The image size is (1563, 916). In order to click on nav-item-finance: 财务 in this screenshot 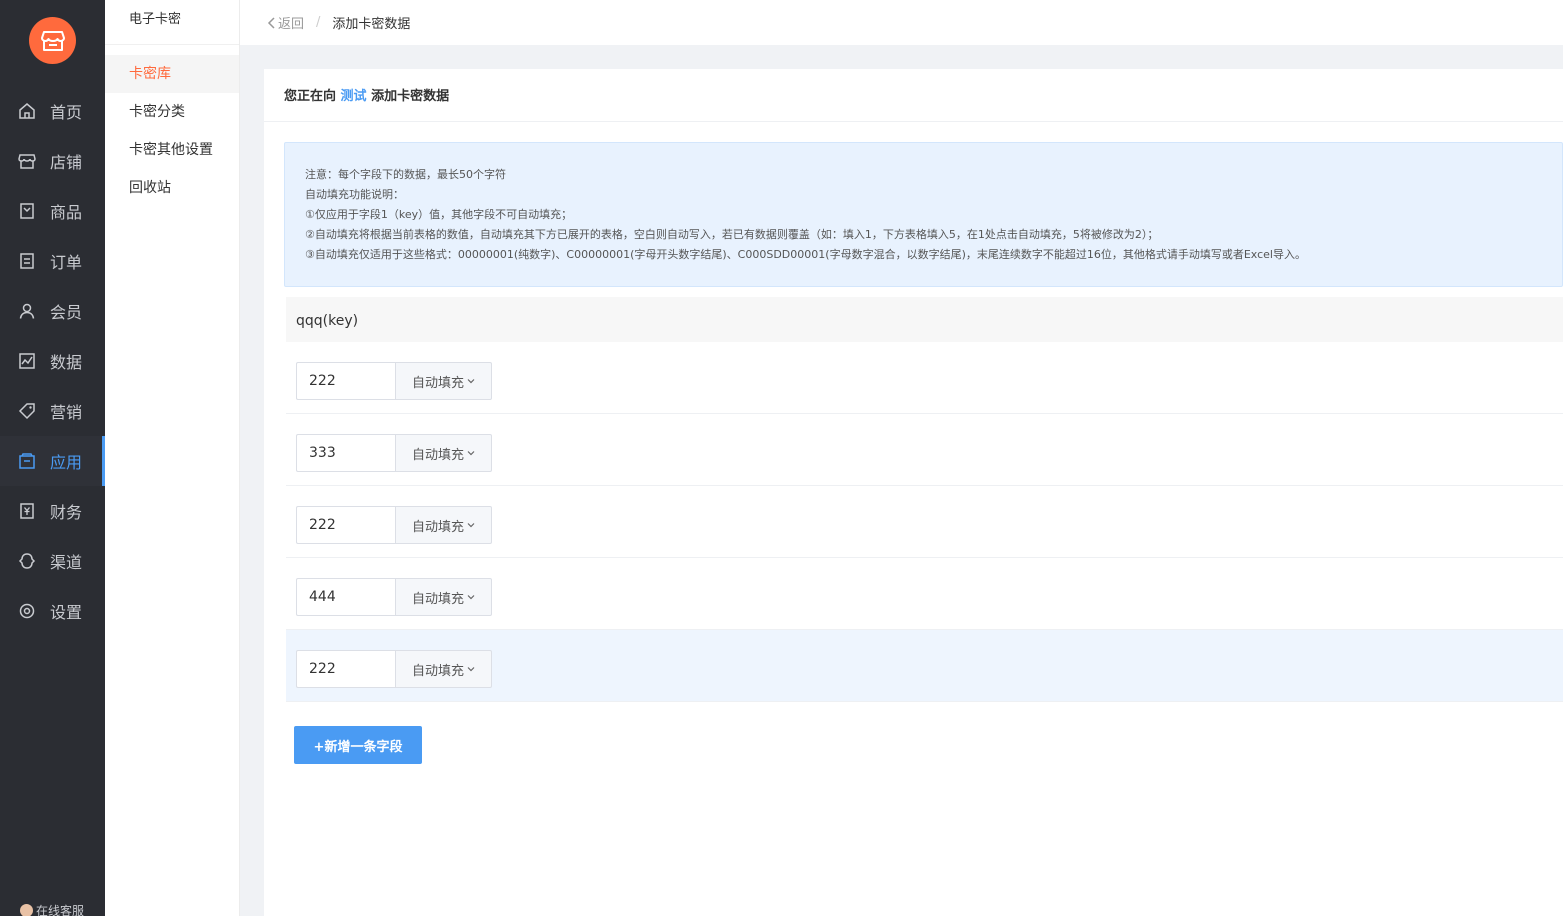, I will do `click(52, 511)`.